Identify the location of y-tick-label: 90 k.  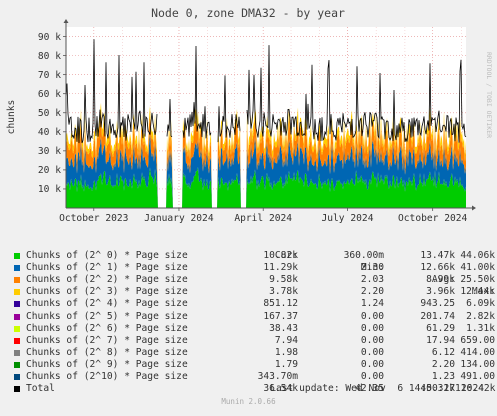
(49, 37).